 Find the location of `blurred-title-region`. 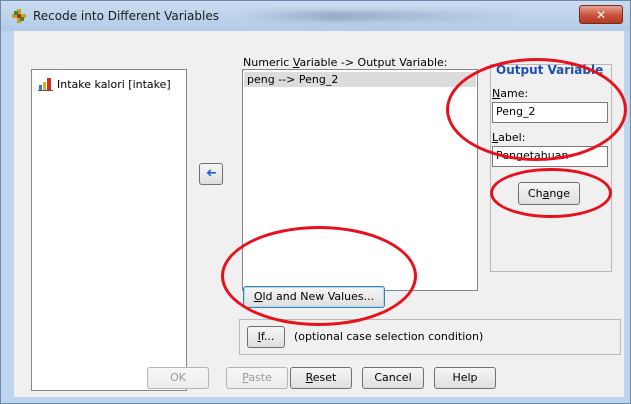

blurred-title-region is located at coordinates (381, 16).